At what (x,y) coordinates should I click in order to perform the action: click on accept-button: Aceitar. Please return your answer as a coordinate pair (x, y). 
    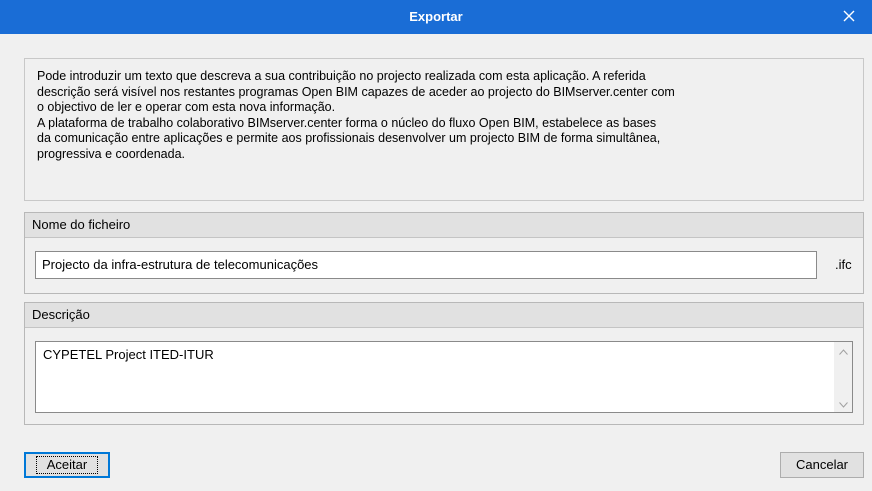
    Looking at the image, I should click on (67, 465).